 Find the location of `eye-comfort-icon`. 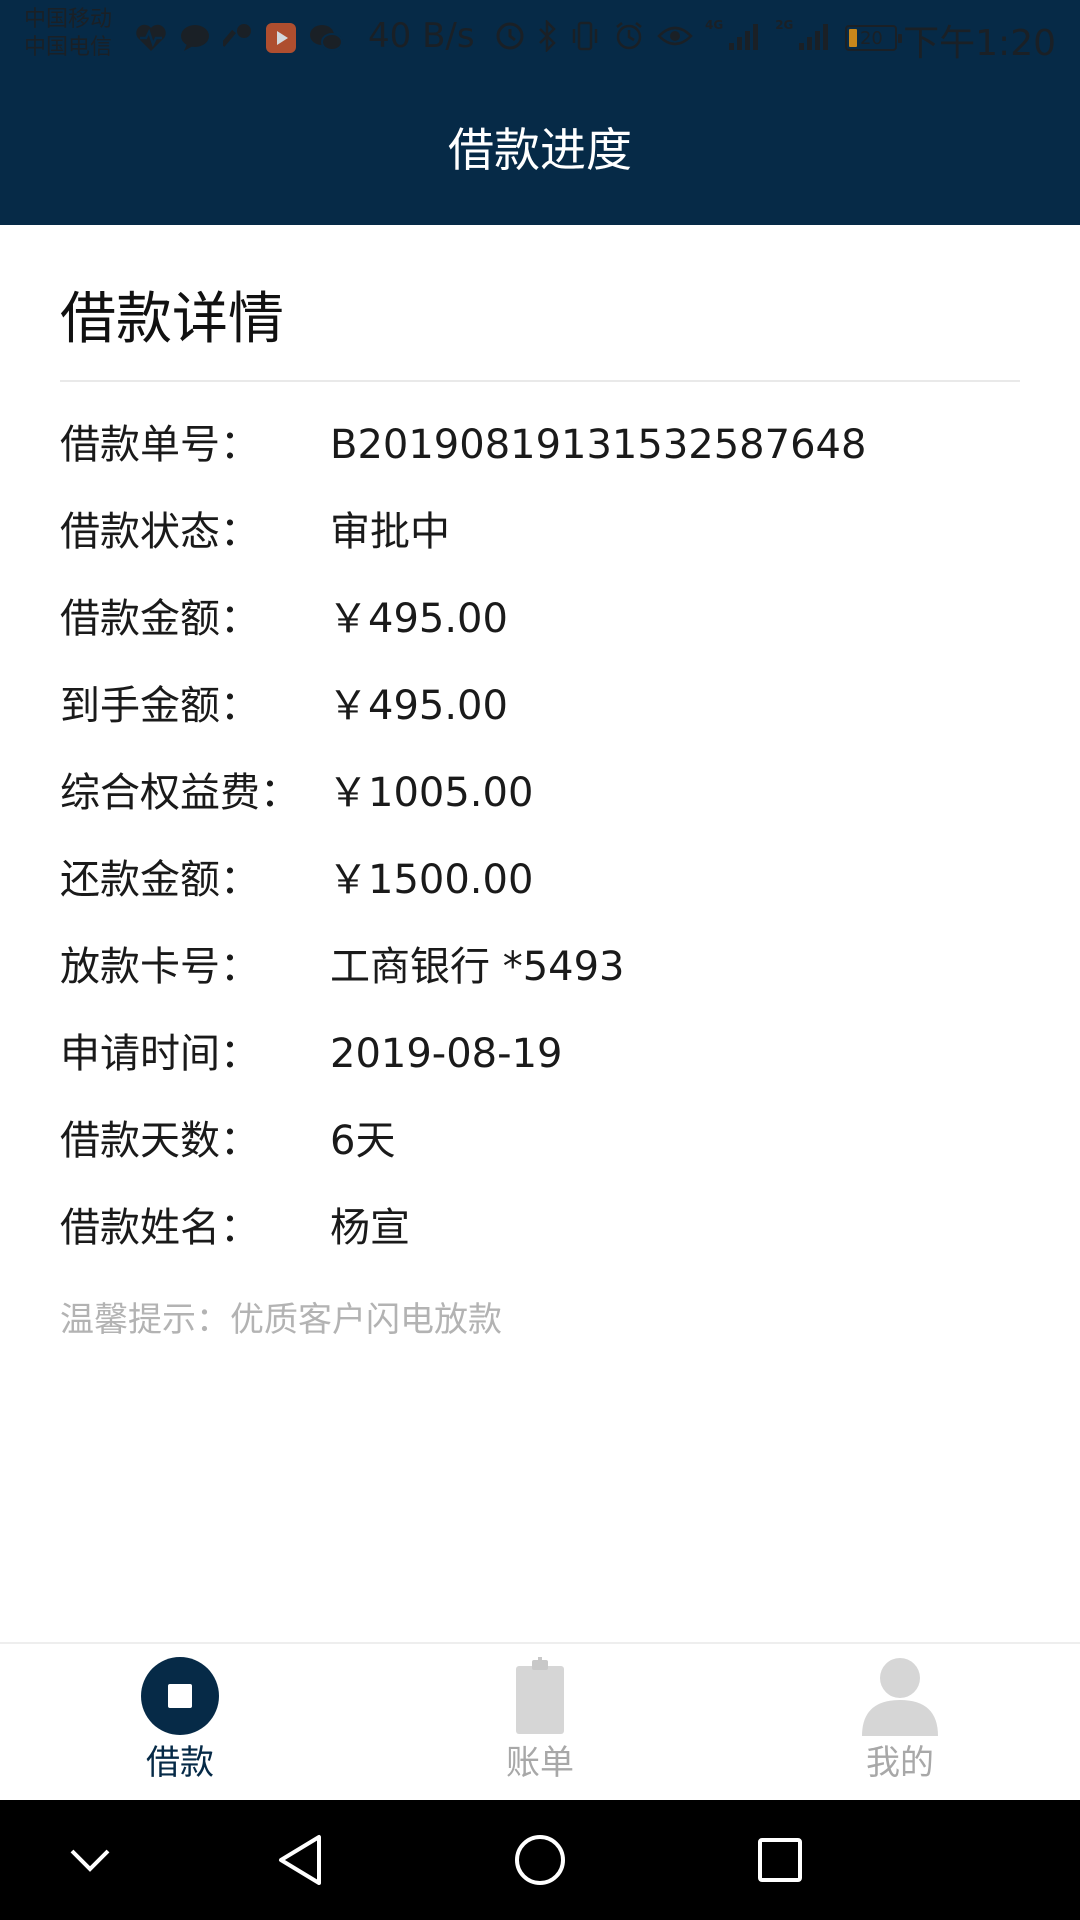

eye-comfort-icon is located at coordinates (675, 38).